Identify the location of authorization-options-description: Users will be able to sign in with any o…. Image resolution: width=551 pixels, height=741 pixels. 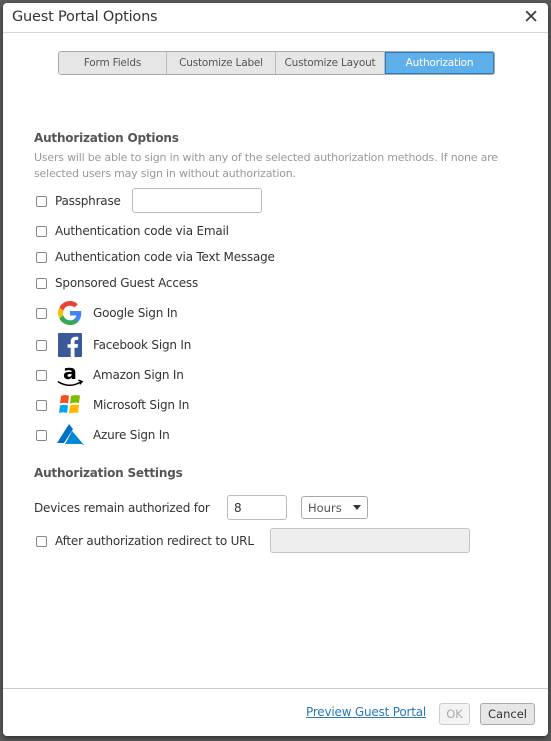
(266, 165).